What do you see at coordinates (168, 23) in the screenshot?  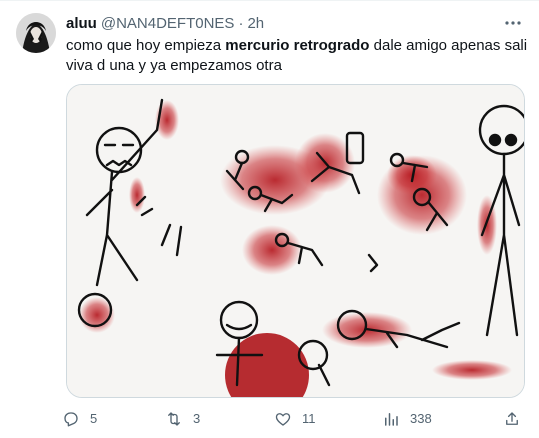 I see `author-handle: @NAN4DEFT0NES` at bounding box center [168, 23].